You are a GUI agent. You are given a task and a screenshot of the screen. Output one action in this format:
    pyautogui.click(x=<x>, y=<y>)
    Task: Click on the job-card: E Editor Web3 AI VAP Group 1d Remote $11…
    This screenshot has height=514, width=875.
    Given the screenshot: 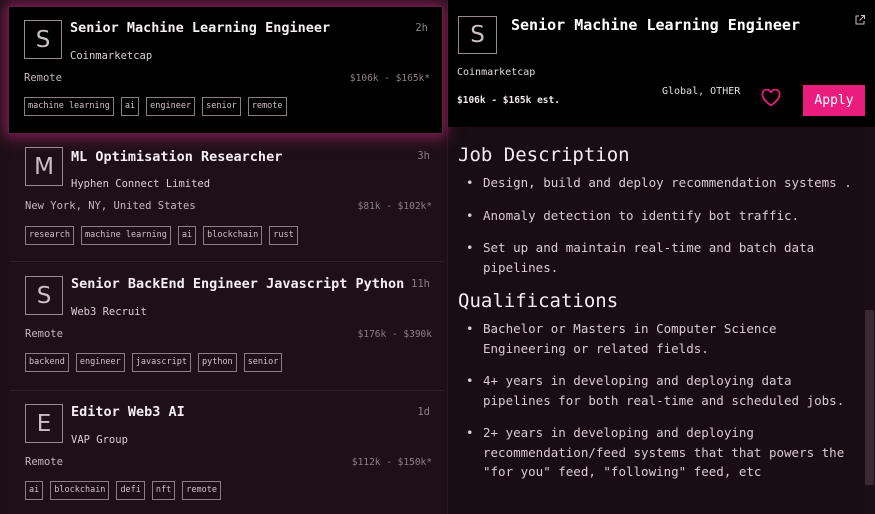 What is the action you would take?
    pyautogui.click(x=227, y=452)
    